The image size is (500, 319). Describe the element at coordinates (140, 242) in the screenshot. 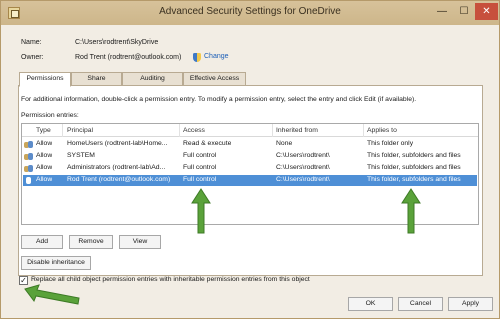

I see `view-button: View` at that location.